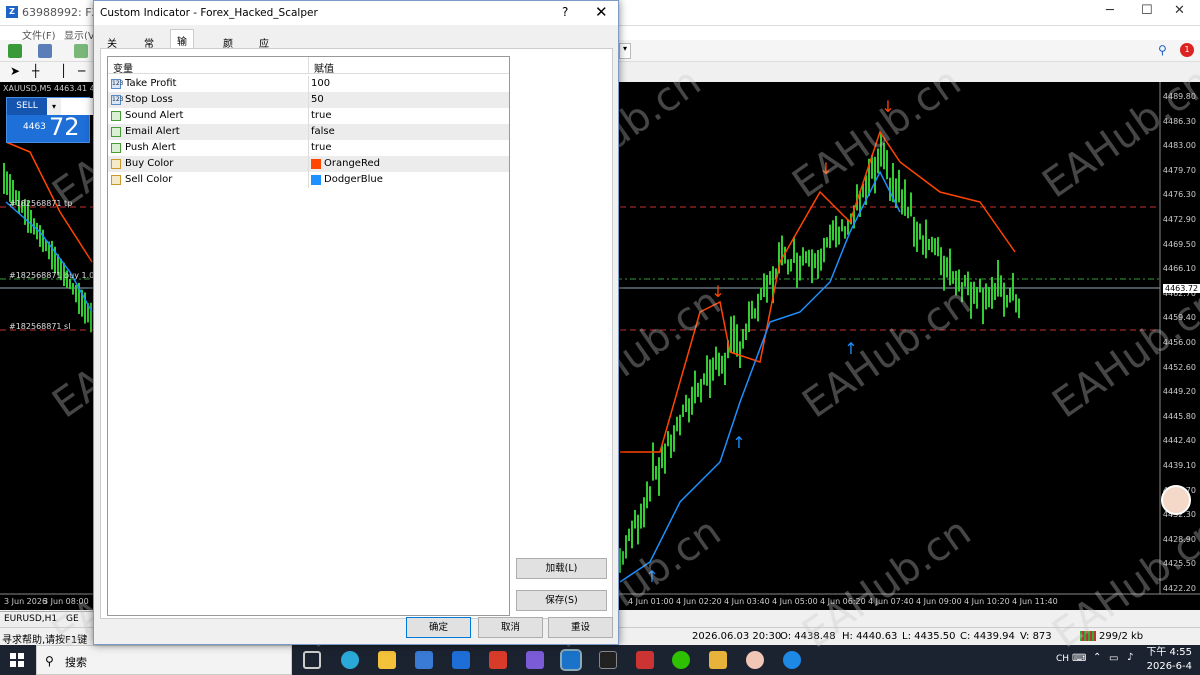 Image resolution: width=1200 pixels, height=675 pixels. I want to click on profiles-icon, so click(45, 51).